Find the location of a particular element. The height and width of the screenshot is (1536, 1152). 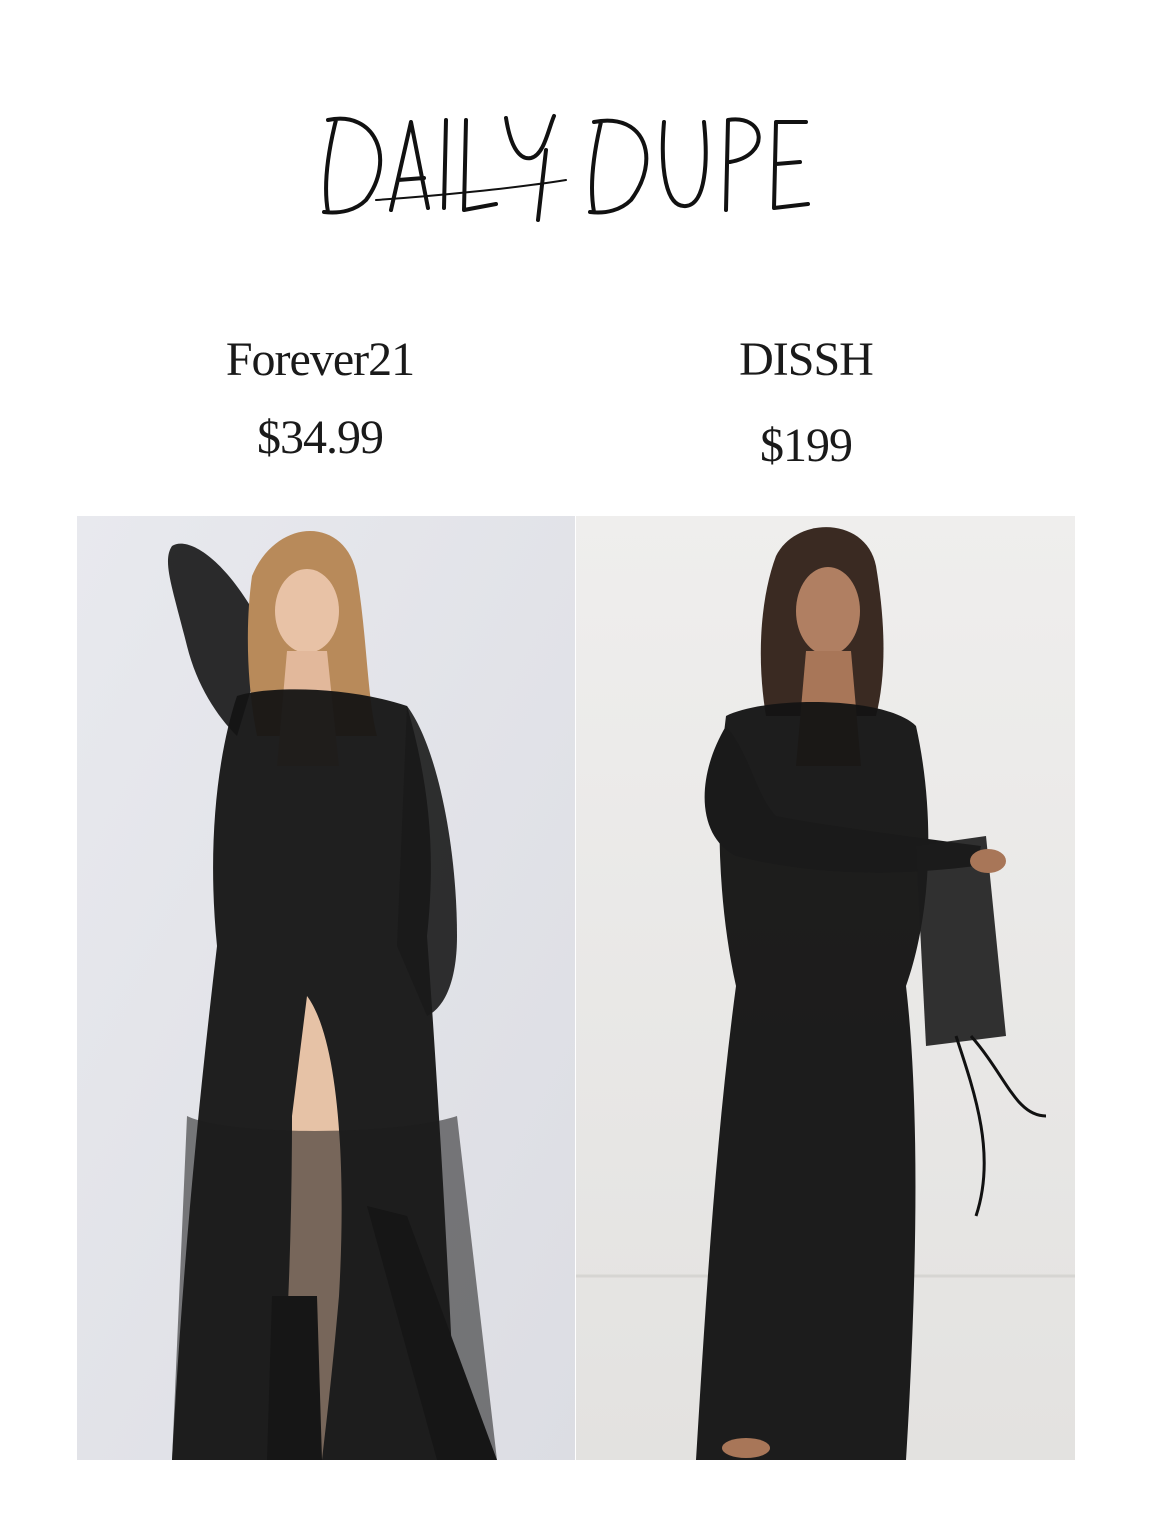

brand-name: DISSH is located at coordinates (806, 359).